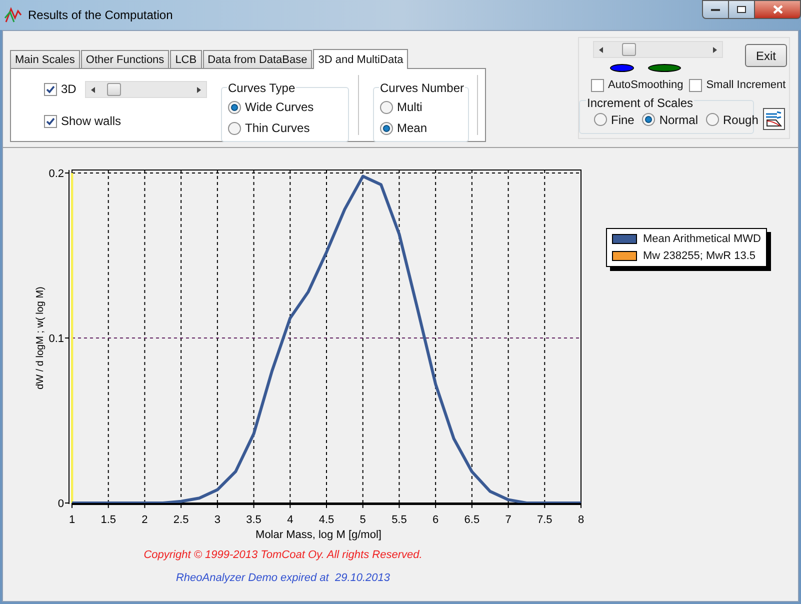 This screenshot has height=604, width=801. I want to click on close-button, so click(778, 9).